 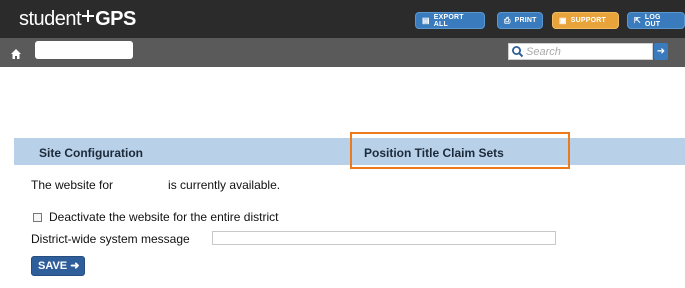 I want to click on logo-text-student: student, so click(x=50, y=19).